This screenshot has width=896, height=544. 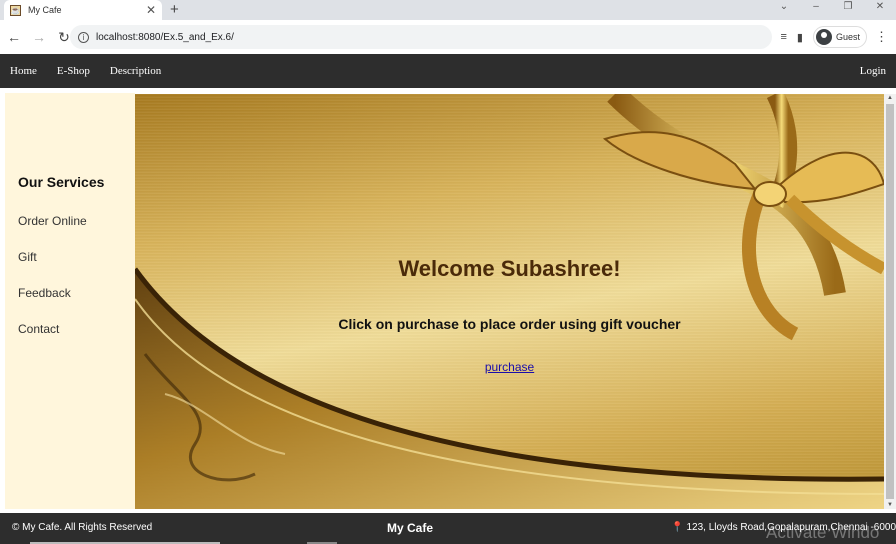 What do you see at coordinates (784, 10) in the screenshot?
I see `tab-search-icon: ⌄` at bounding box center [784, 10].